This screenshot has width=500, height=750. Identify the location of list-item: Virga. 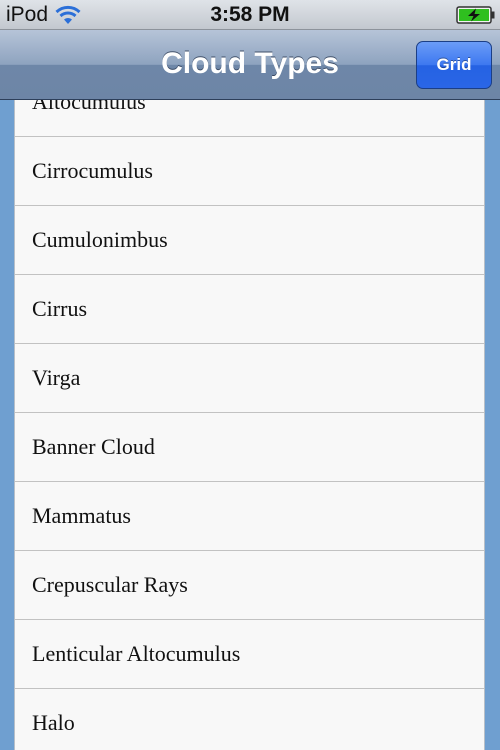
(249, 378).